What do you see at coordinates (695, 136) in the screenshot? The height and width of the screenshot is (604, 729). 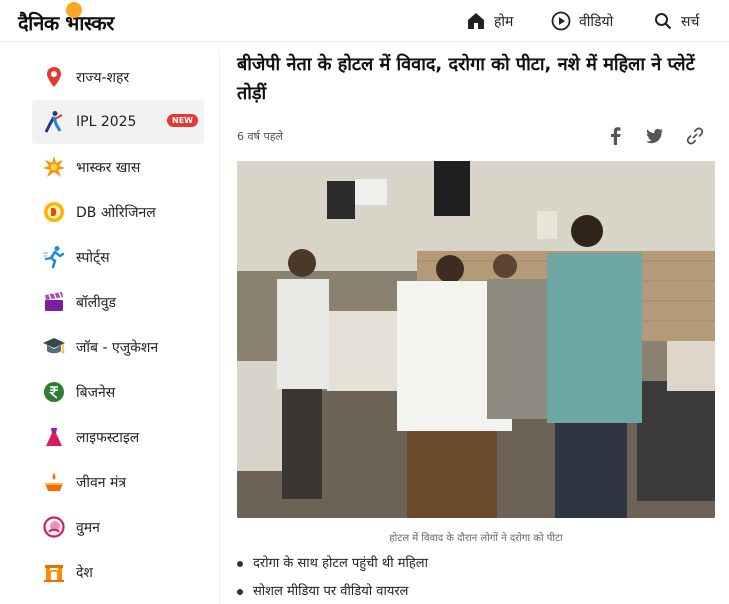 I see `link-icon` at bounding box center [695, 136].